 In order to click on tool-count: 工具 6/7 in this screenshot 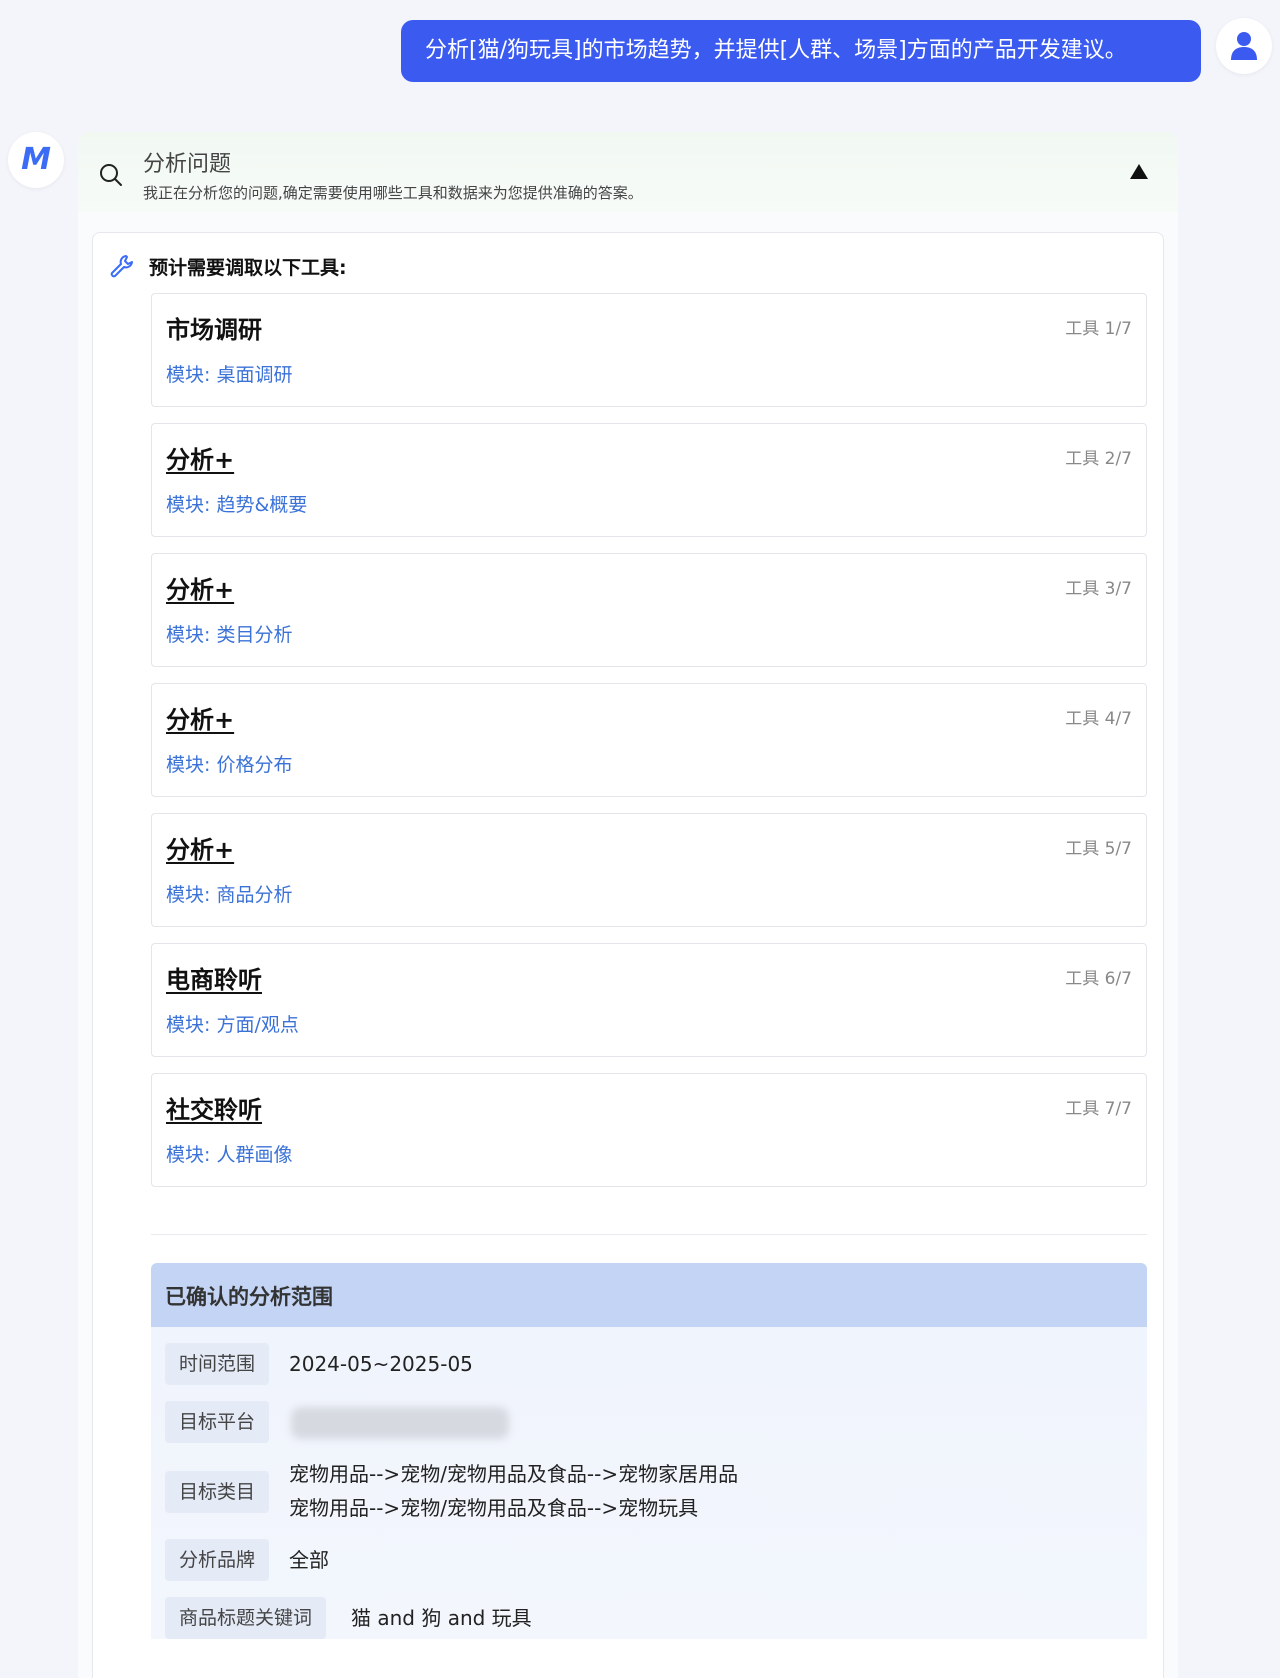, I will do `click(1098, 979)`.